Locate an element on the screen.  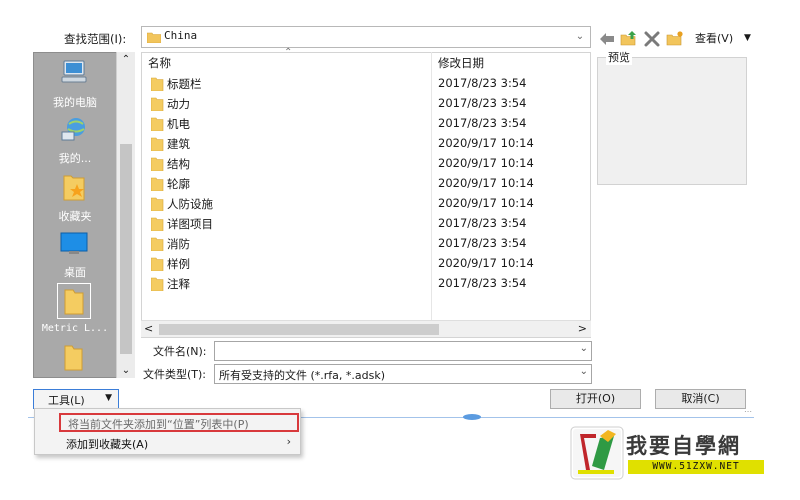
tools-menu: 将当前文件夹添加到“位置”列表中(P) 添加到收藏夹(A) › is located at coordinates (167, 431).